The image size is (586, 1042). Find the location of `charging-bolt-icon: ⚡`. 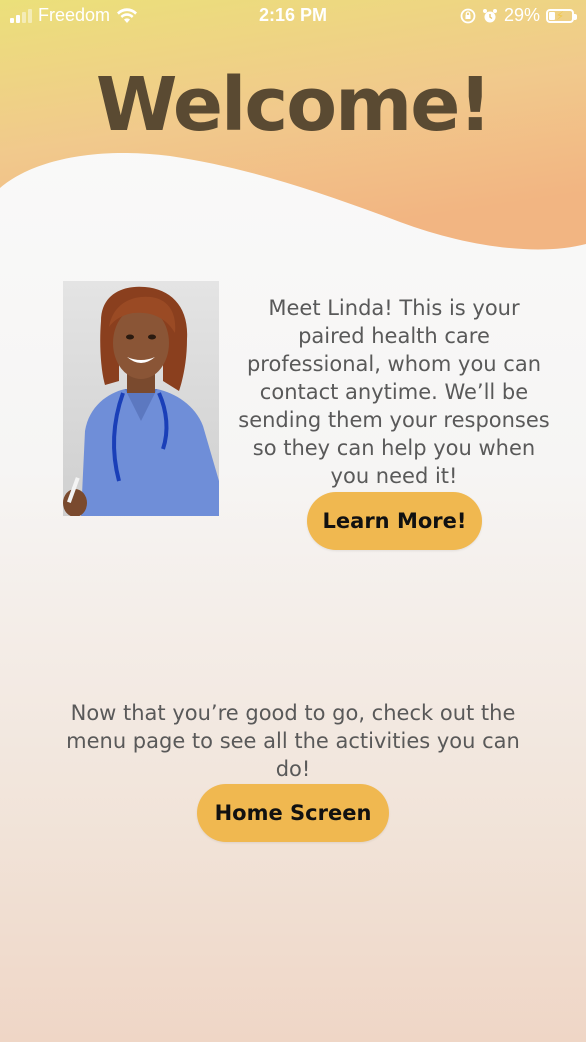

charging-bolt-icon: ⚡ is located at coordinates (560, 15).